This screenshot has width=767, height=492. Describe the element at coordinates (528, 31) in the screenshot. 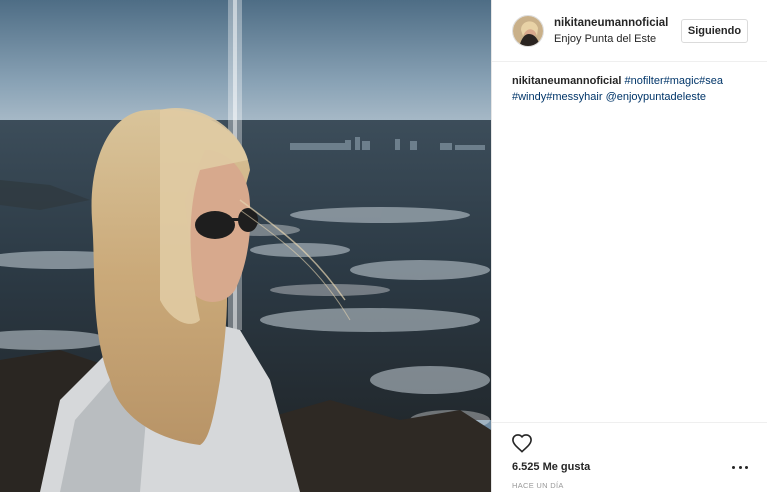

I see `avatar` at that location.